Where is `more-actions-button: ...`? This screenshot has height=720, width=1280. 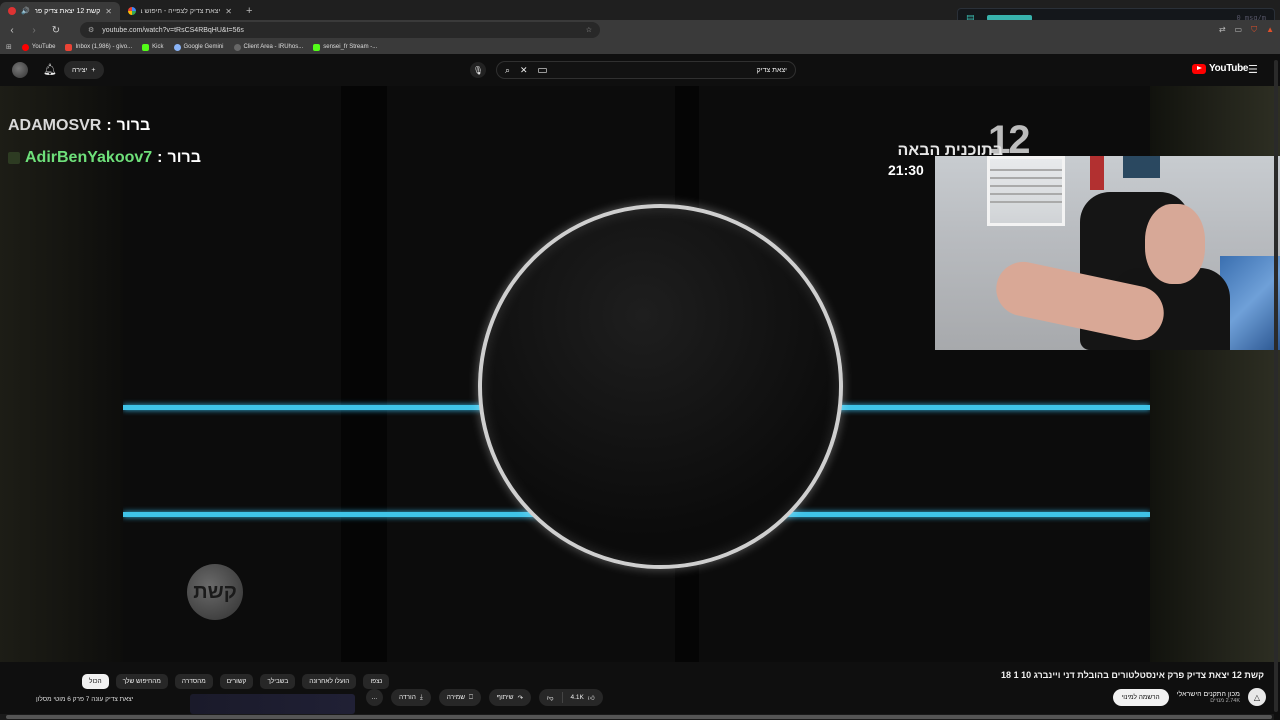 more-actions-button: ... is located at coordinates (374, 697).